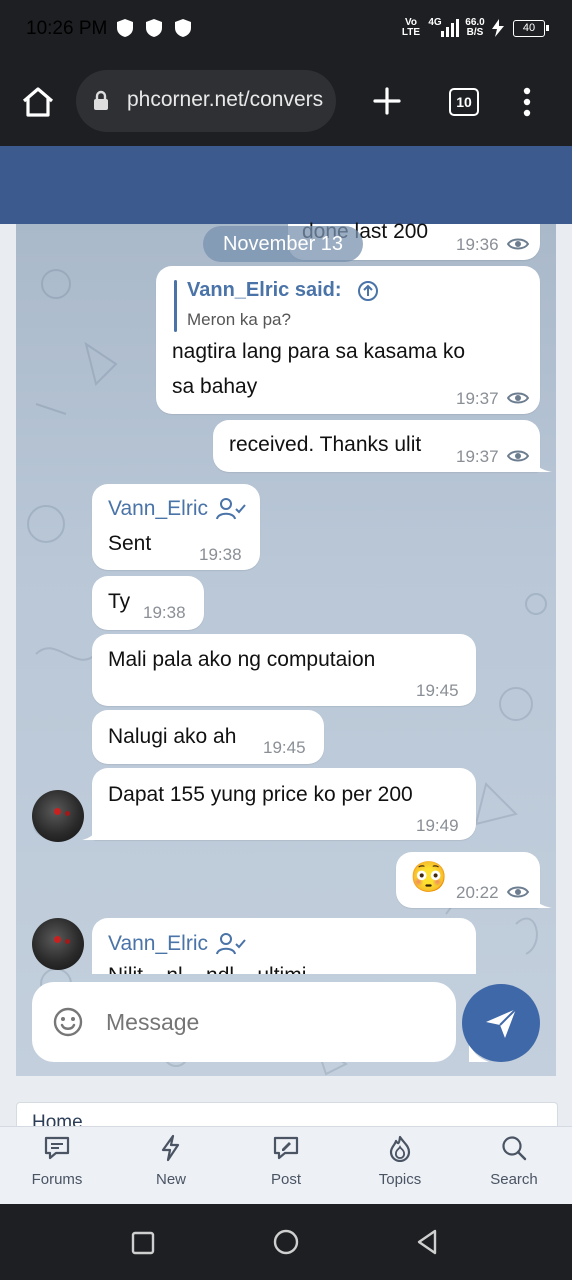  I want to click on recents-icon, so click(143, 1243).